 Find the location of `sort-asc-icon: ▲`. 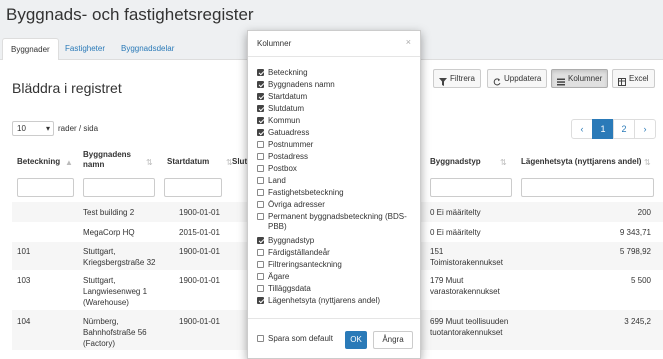

sort-asc-icon: ▲ is located at coordinates (69, 162).